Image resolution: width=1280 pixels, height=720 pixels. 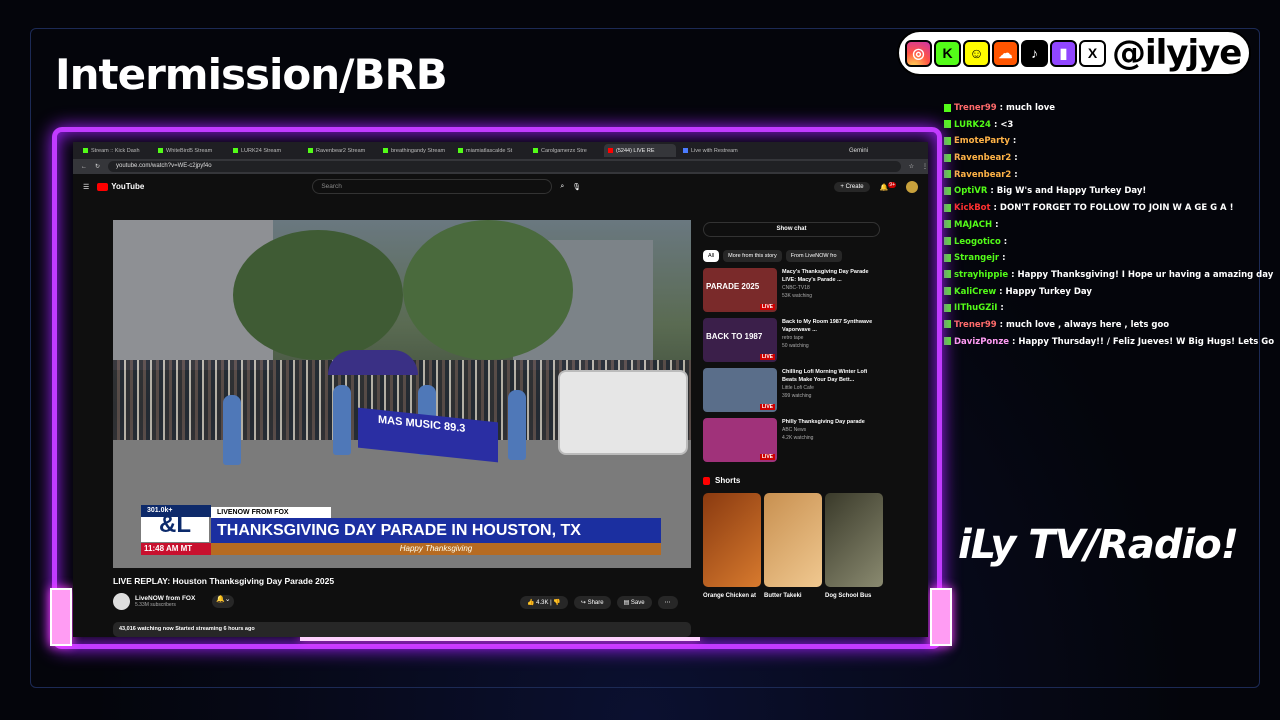 I want to click on parade-walker, so click(x=517, y=425).